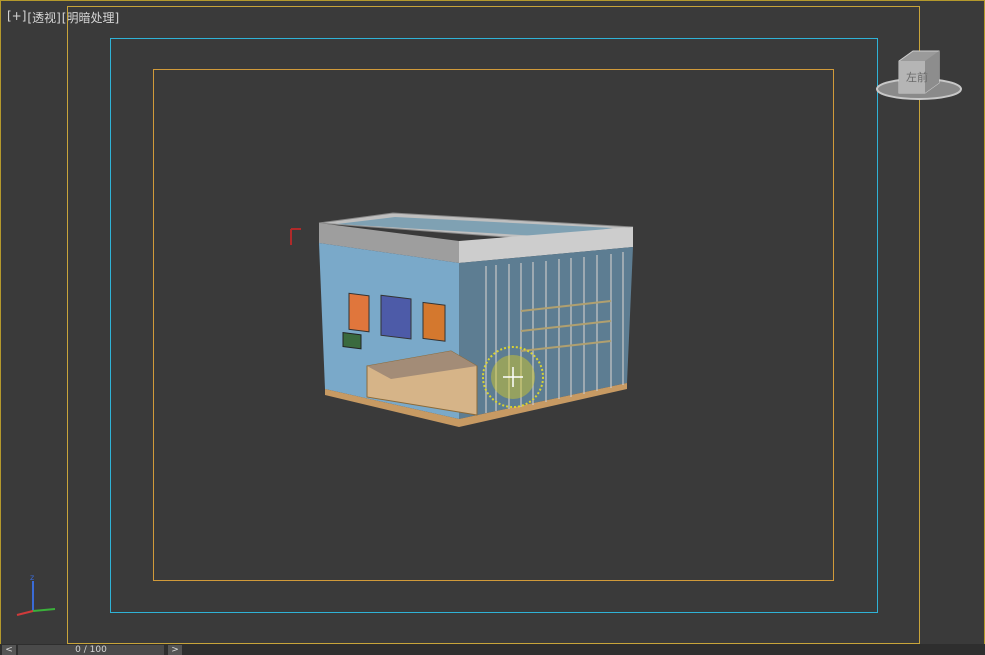  Describe the element at coordinates (9, 650) in the screenshot. I see `prev-frame-button: <` at that location.